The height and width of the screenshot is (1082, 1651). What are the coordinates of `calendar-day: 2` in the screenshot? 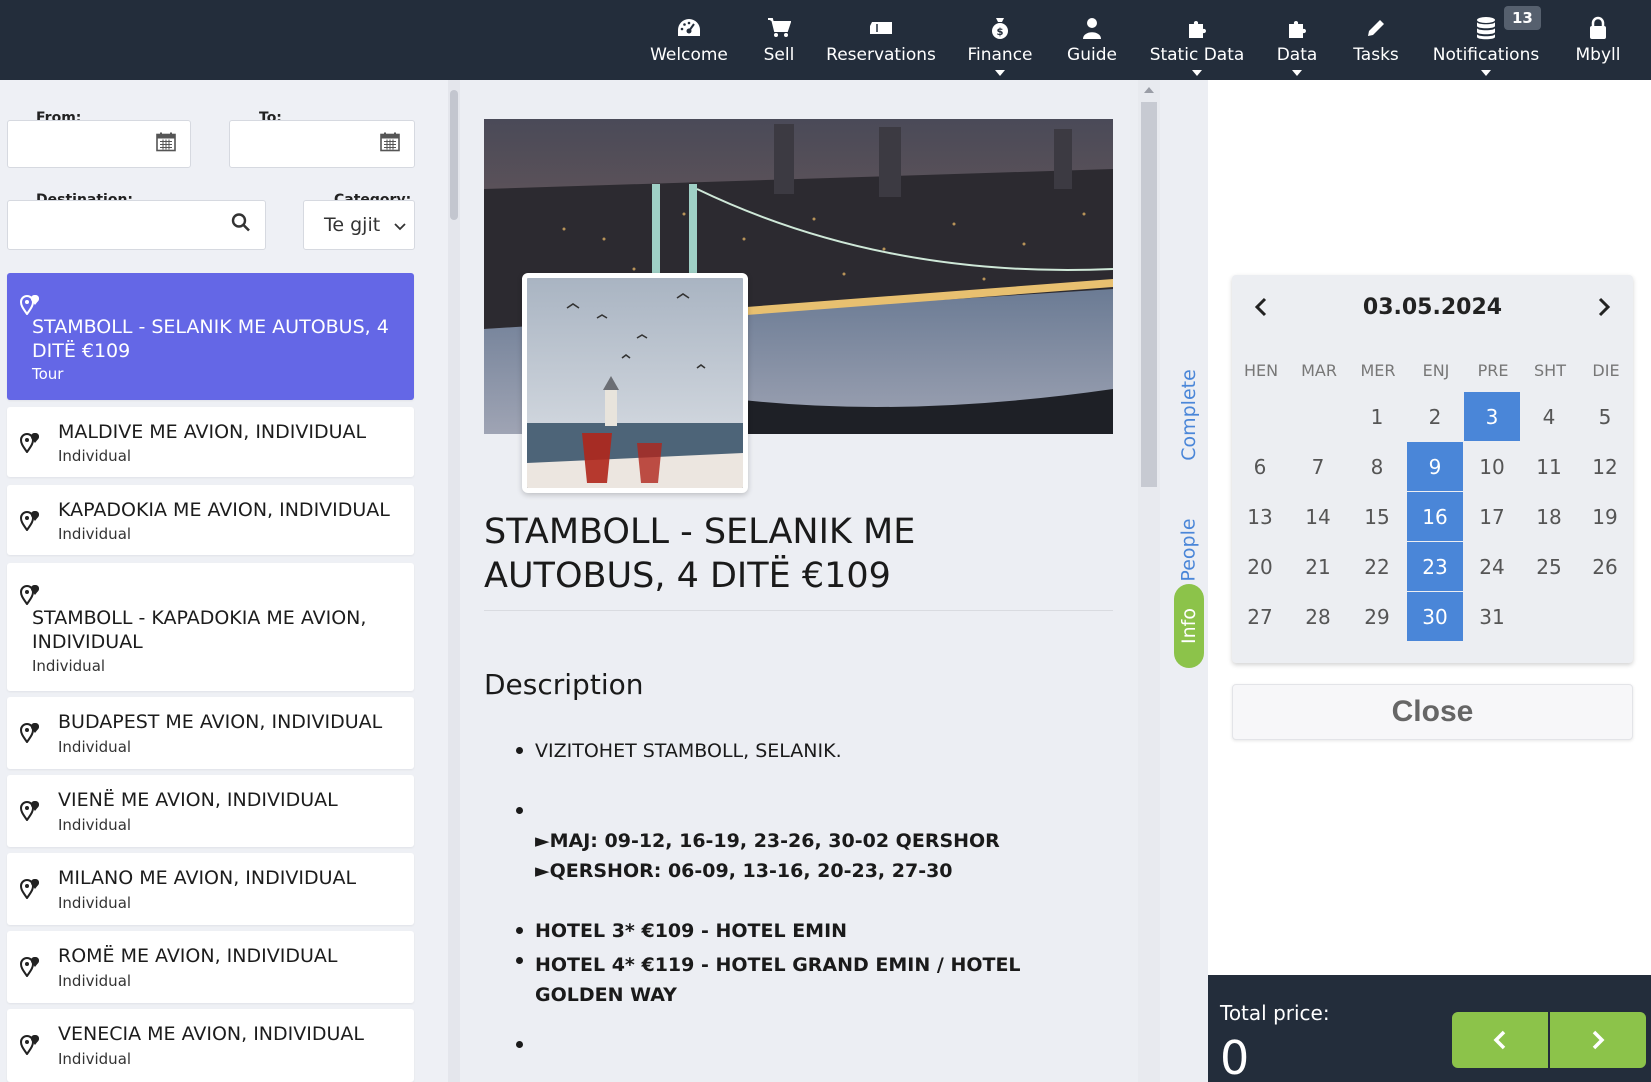 It's located at (1435, 416).